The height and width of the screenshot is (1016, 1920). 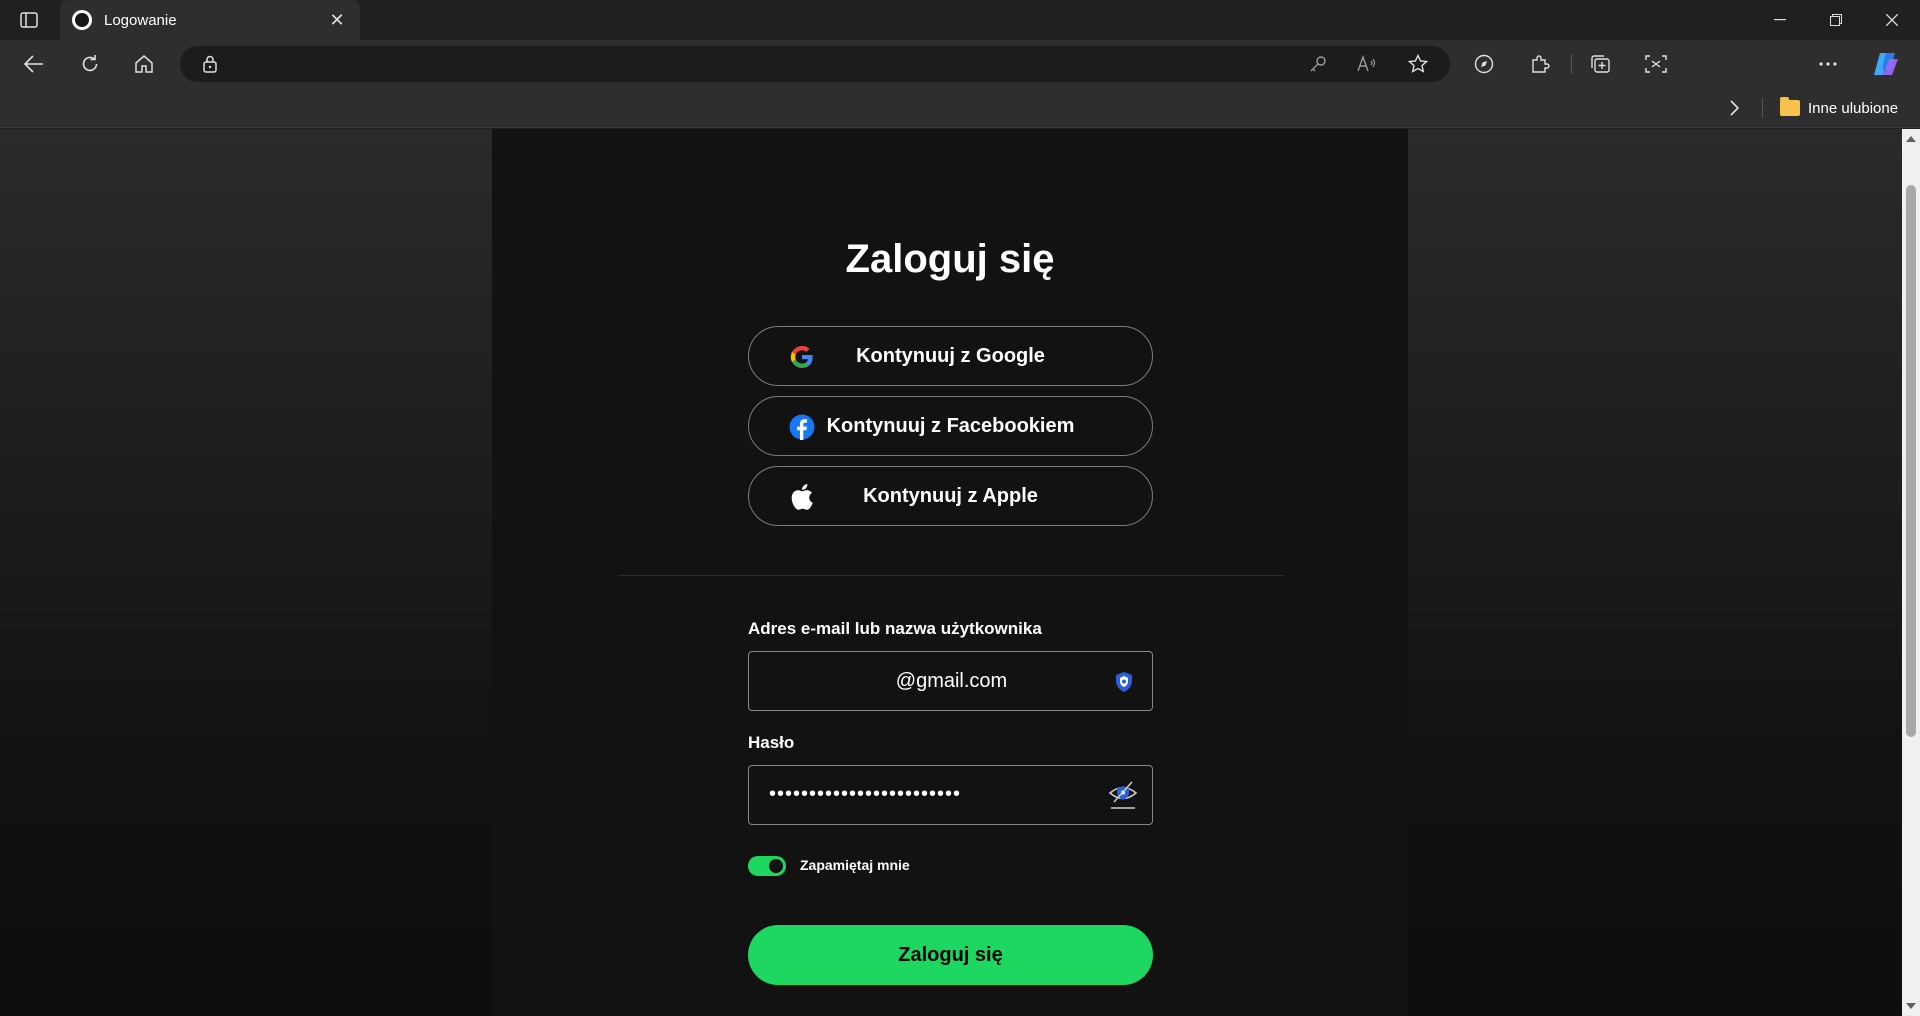 I want to click on password-key-icon, so click(x=1318, y=64).